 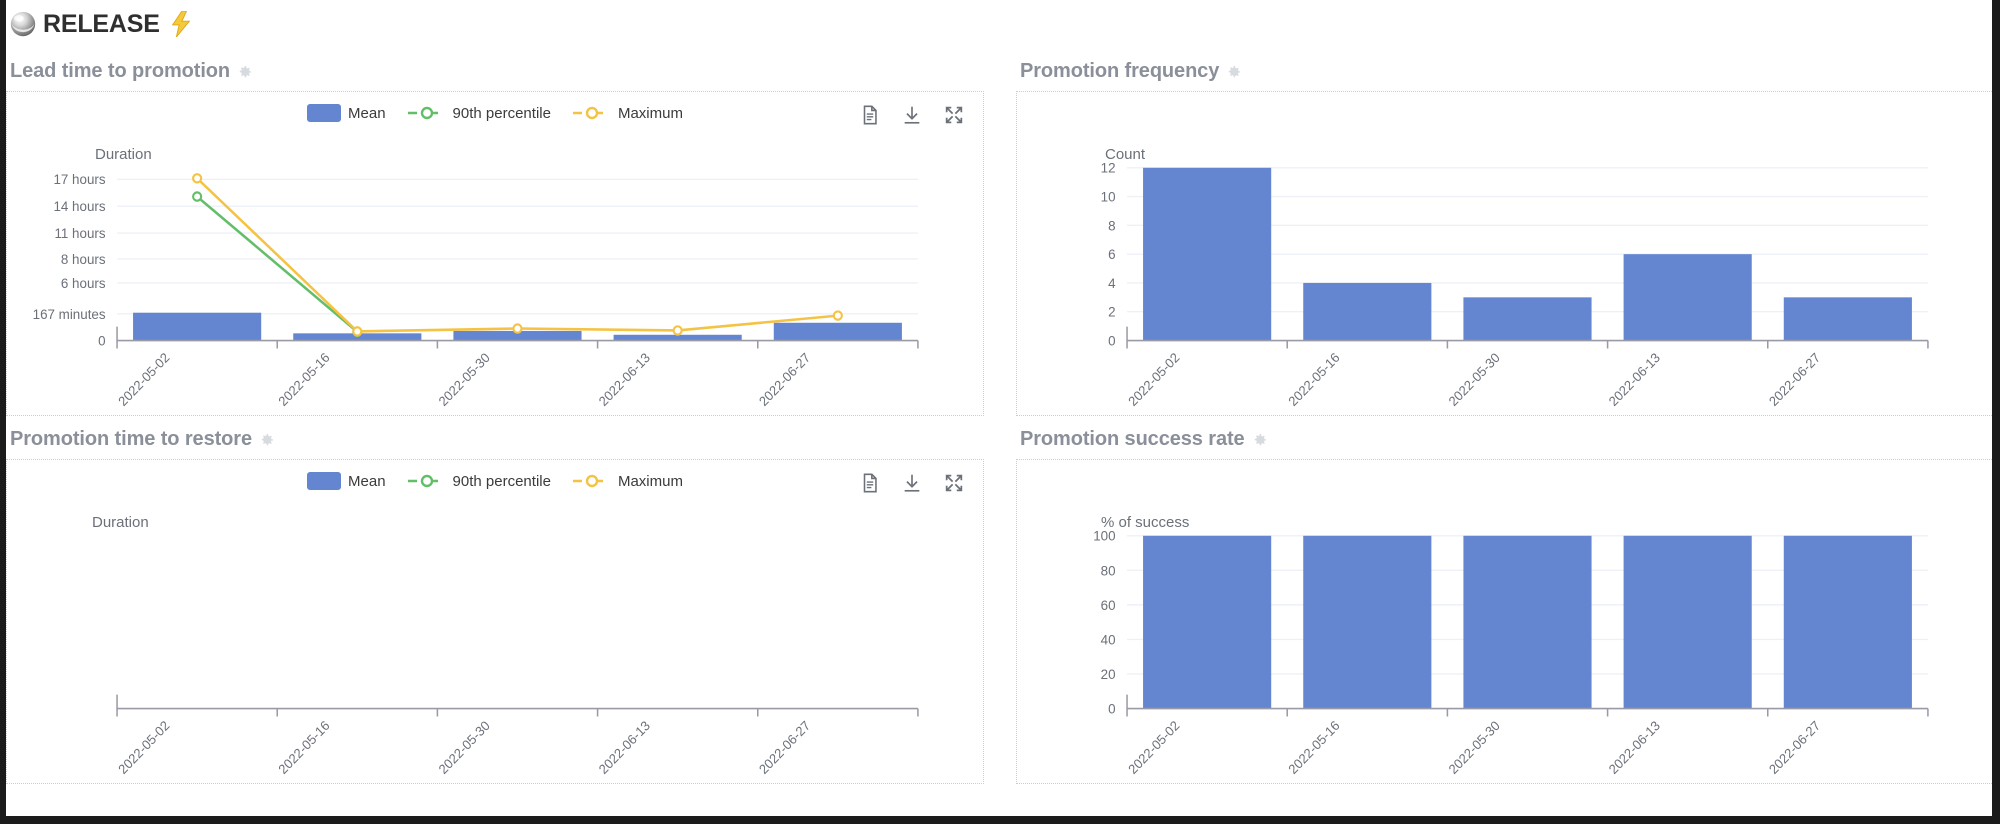 I want to click on brand-name: RELEASE, so click(x=101, y=23).